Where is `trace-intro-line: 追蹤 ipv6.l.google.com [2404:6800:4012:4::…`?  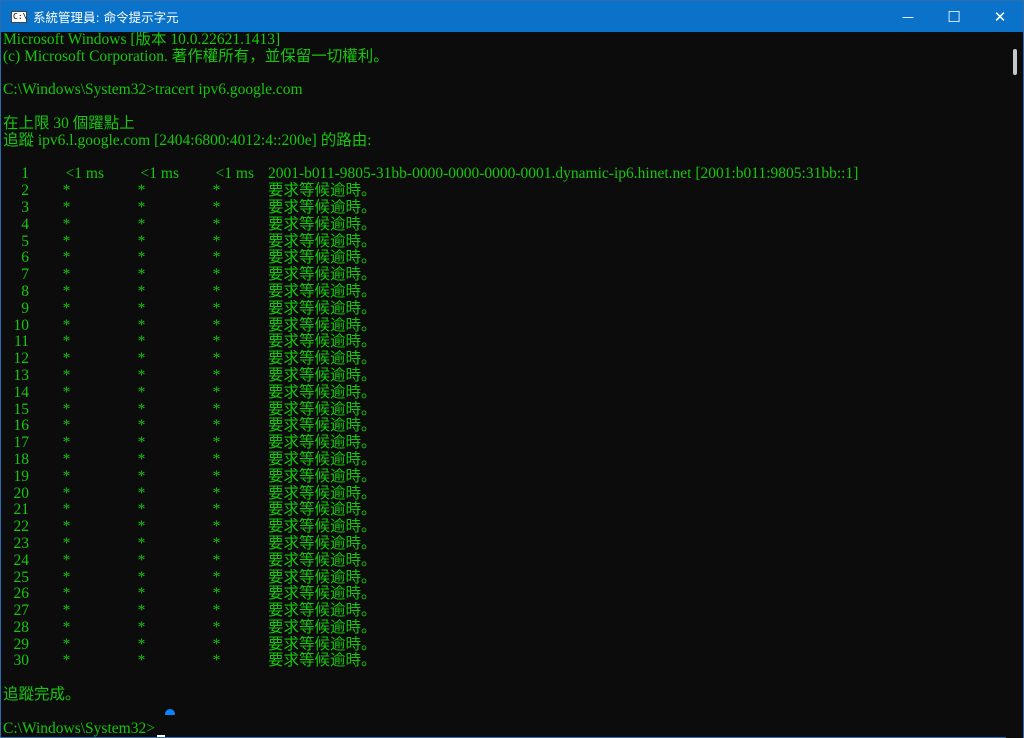
trace-intro-line: 追蹤 ipv6.l.google.com [2404:6800:4012:4::… is located at coordinates (187, 140).